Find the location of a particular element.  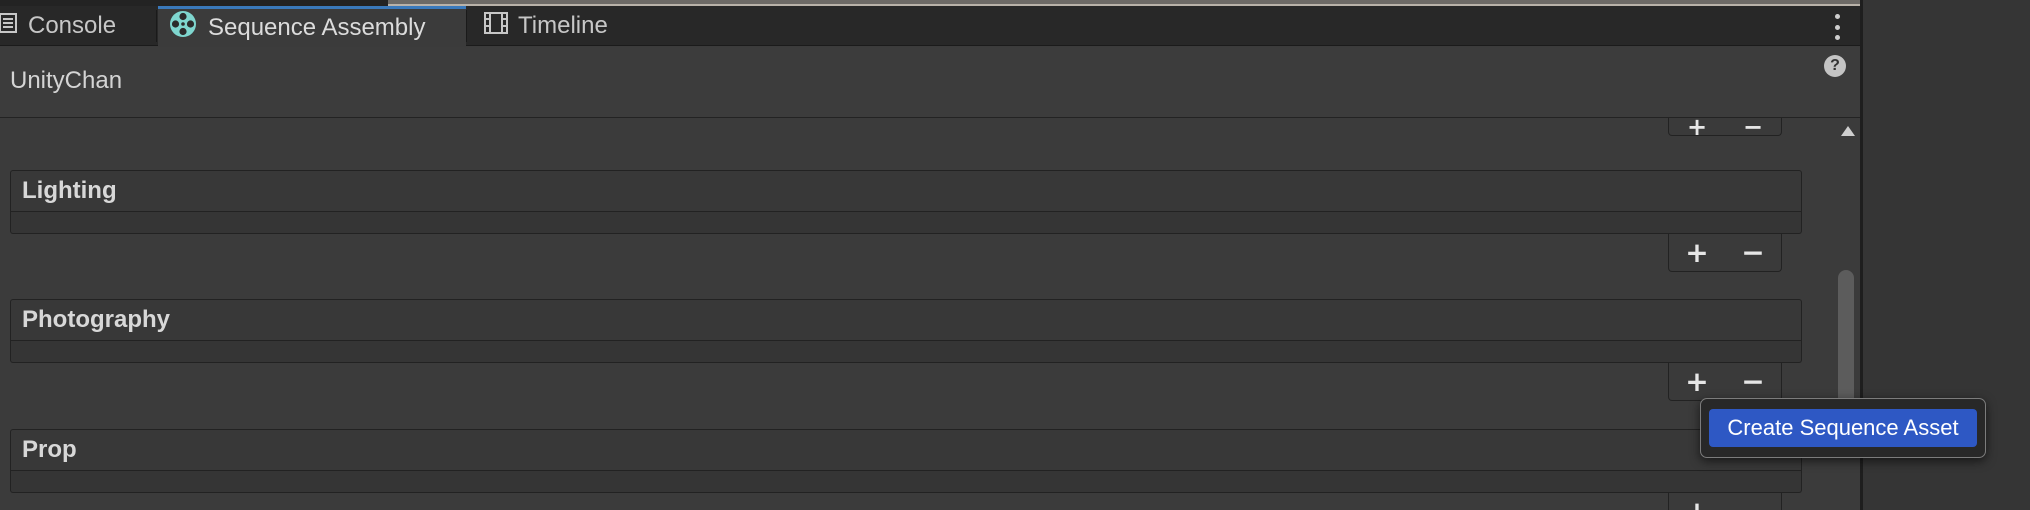

sequence-header: UnityChan ? is located at coordinates (930, 82).